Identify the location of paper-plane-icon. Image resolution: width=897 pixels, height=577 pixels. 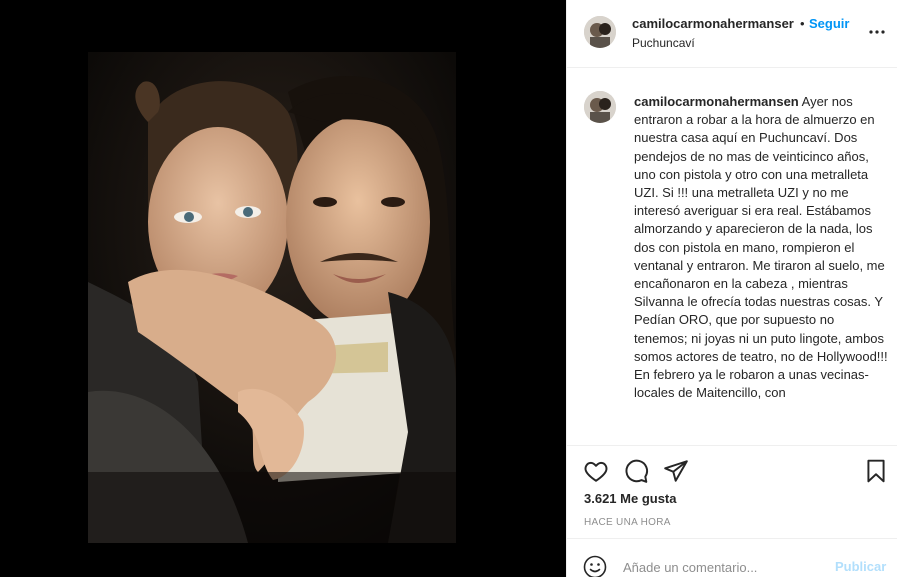
(676, 471).